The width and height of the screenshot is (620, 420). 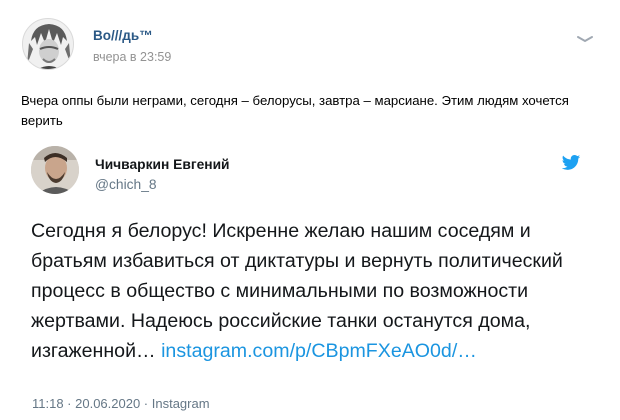 I want to click on tweet-author-handle: @chich_8, so click(x=126, y=184).